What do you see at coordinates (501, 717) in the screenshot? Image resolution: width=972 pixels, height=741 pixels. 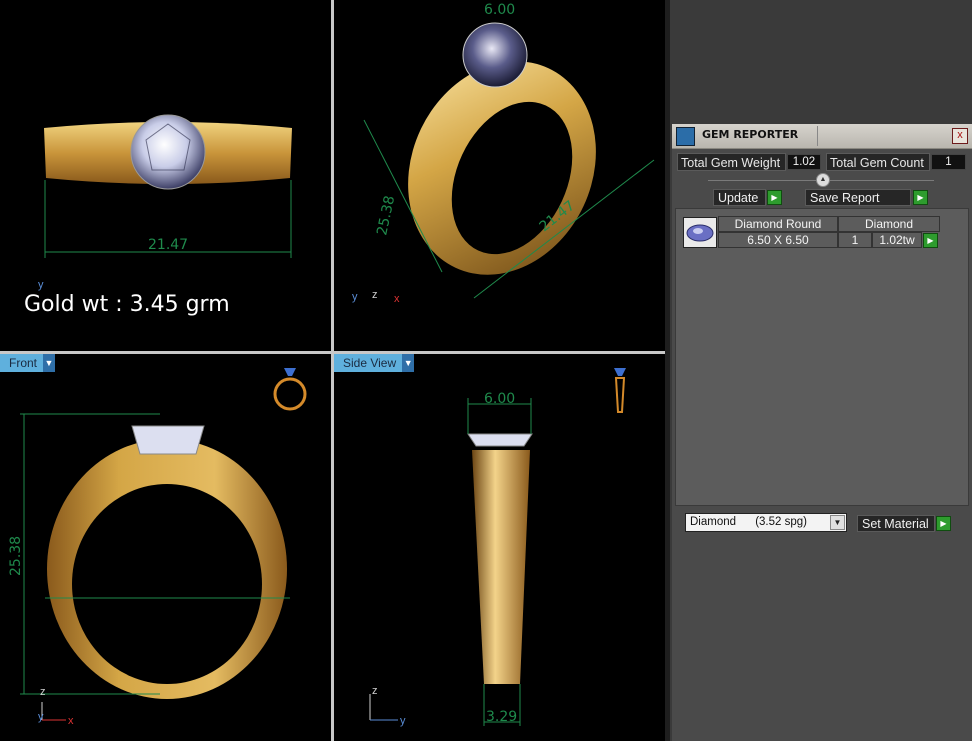 I see `side-dimension-bottom: 3.29` at bounding box center [501, 717].